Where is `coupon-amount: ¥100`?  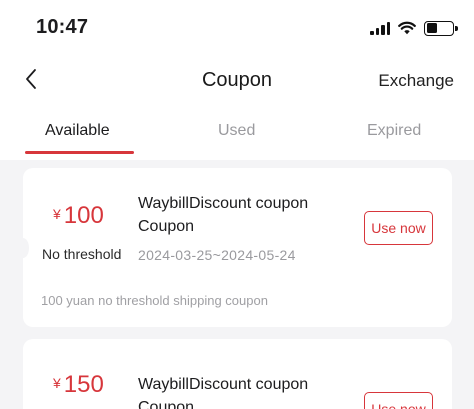
coupon-amount: ¥100 is located at coordinates (78, 216).